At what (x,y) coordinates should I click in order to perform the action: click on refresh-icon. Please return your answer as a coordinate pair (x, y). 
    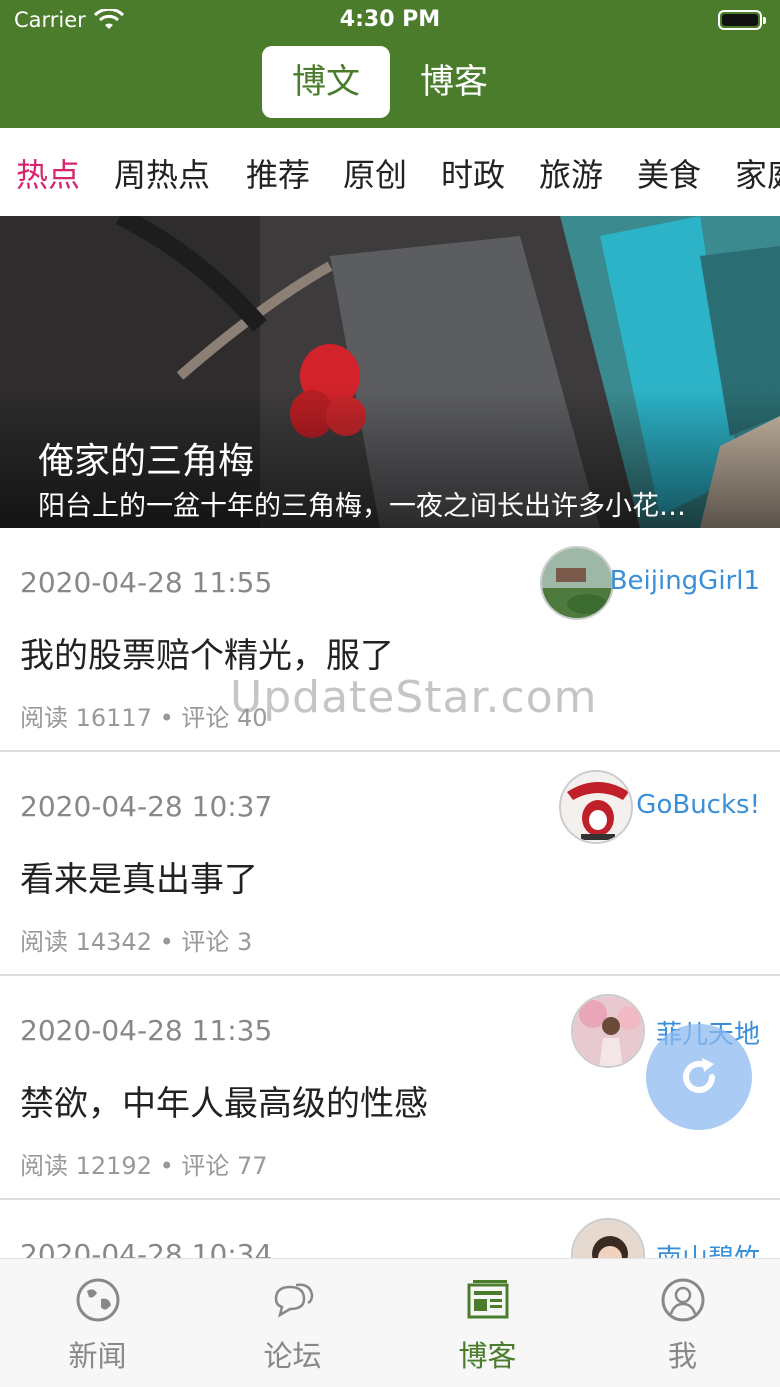
    Looking at the image, I should click on (699, 1075).